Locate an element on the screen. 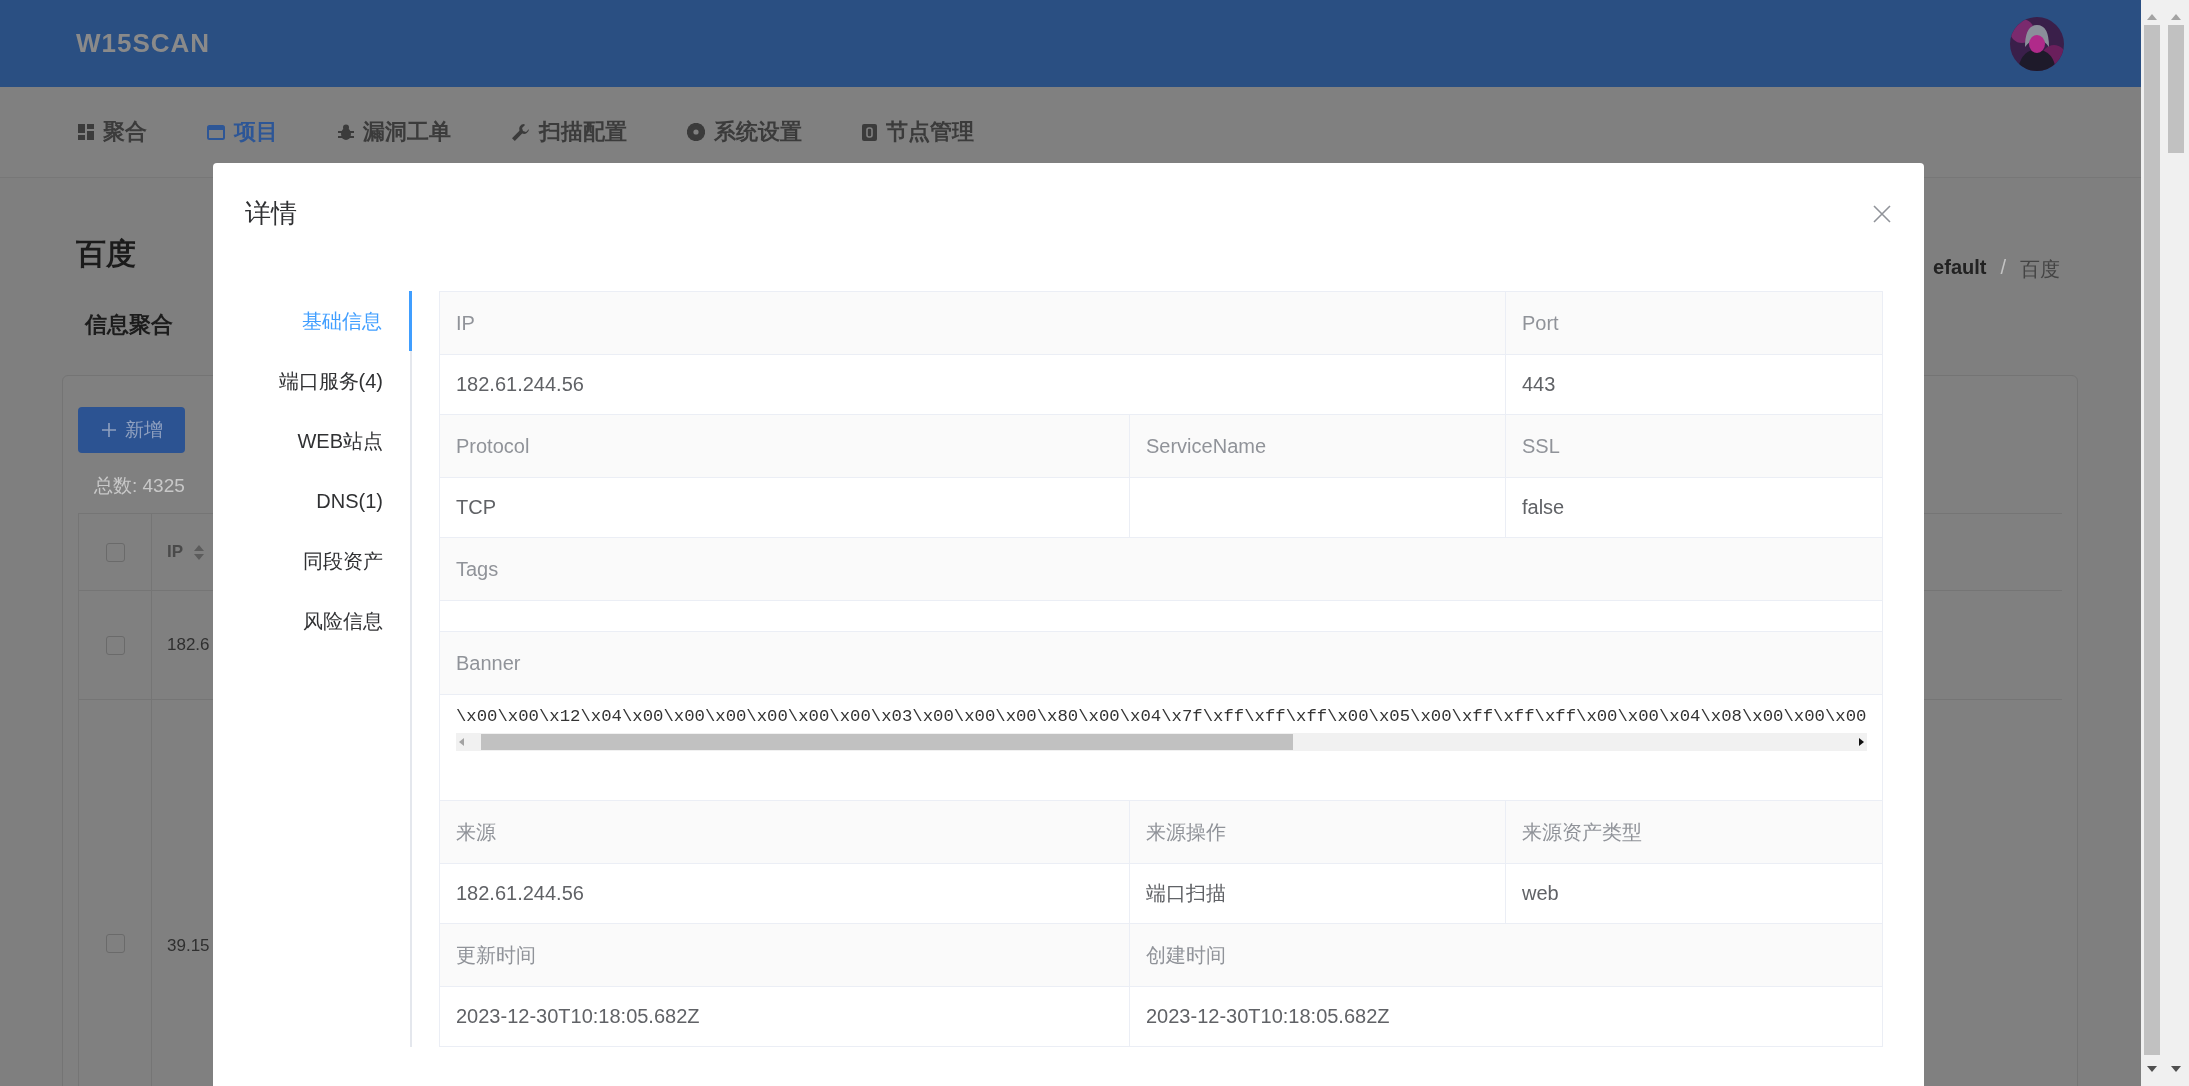 This screenshot has width=2189, height=1086. page-title: 百度 is located at coordinates (106, 253).